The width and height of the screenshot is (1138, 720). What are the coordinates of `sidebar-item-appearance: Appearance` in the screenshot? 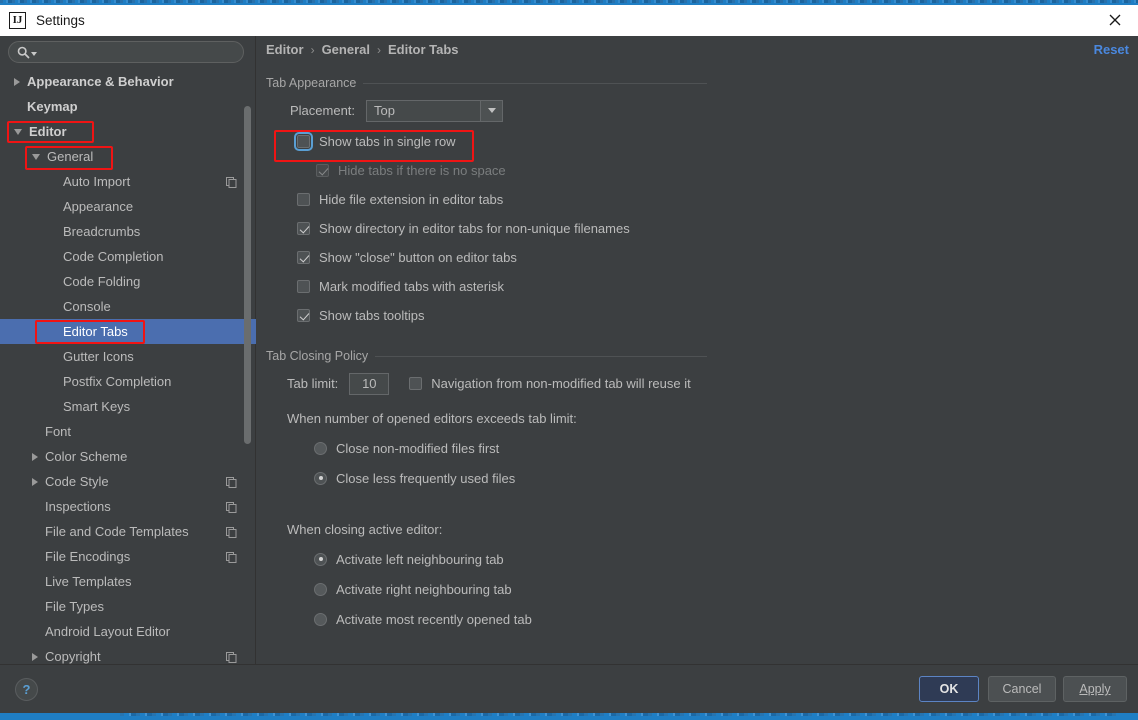 It's located at (128, 206).